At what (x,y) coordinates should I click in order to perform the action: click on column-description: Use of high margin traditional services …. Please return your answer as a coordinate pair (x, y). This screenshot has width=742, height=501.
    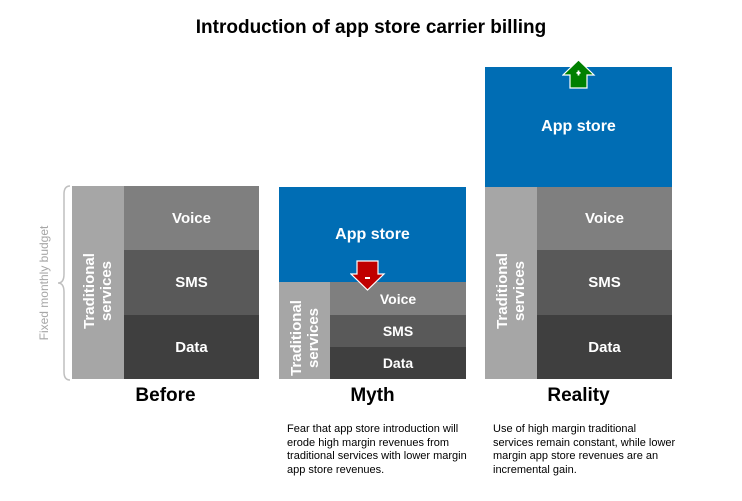
    Looking at the image, I should click on (584, 449).